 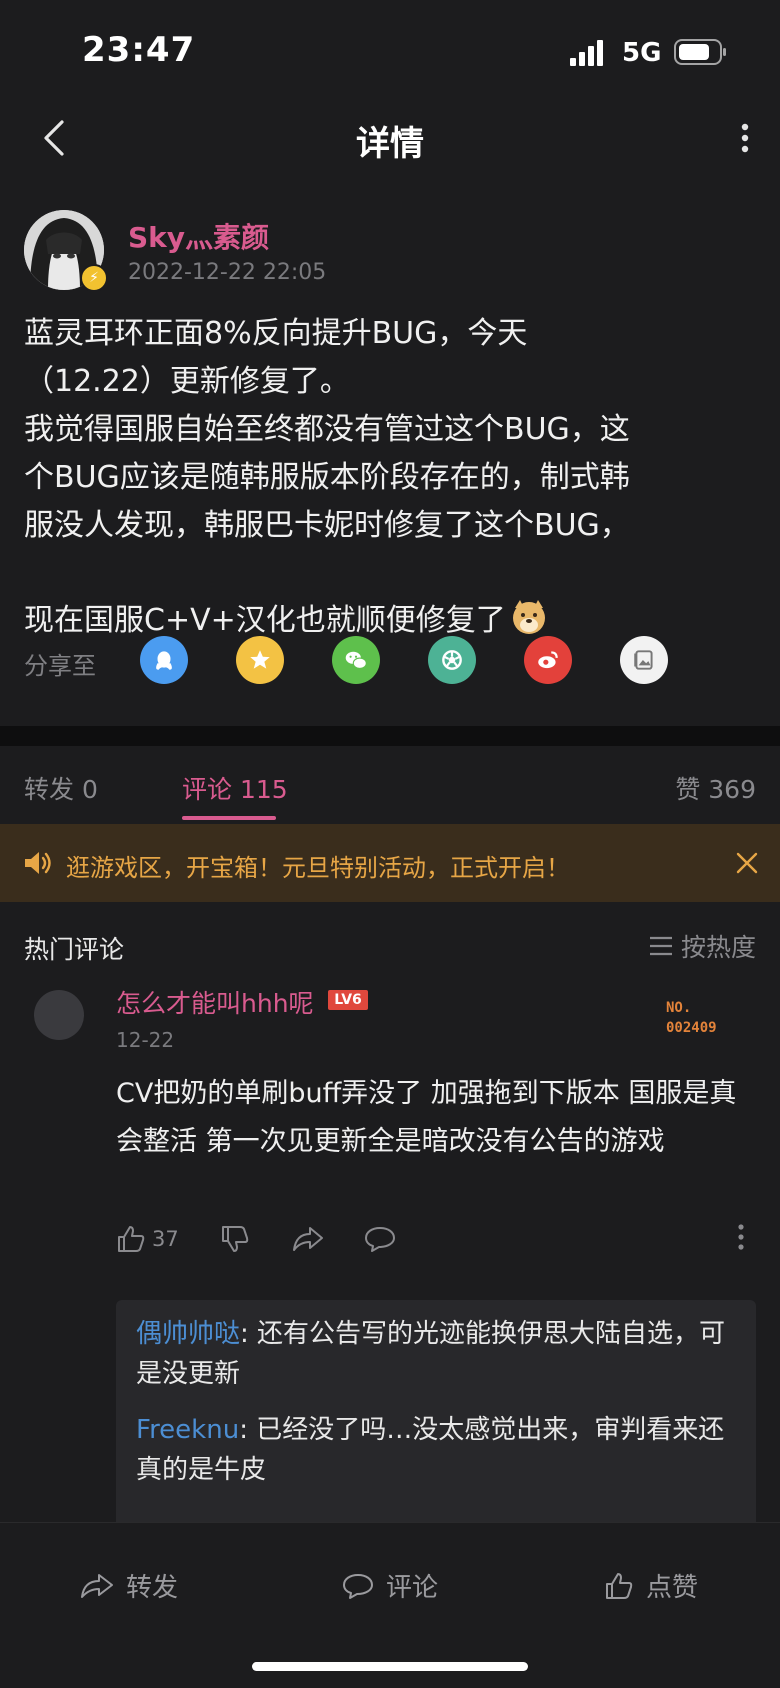 I want to click on status-bar: 23:47 5G, so click(x=390, y=50).